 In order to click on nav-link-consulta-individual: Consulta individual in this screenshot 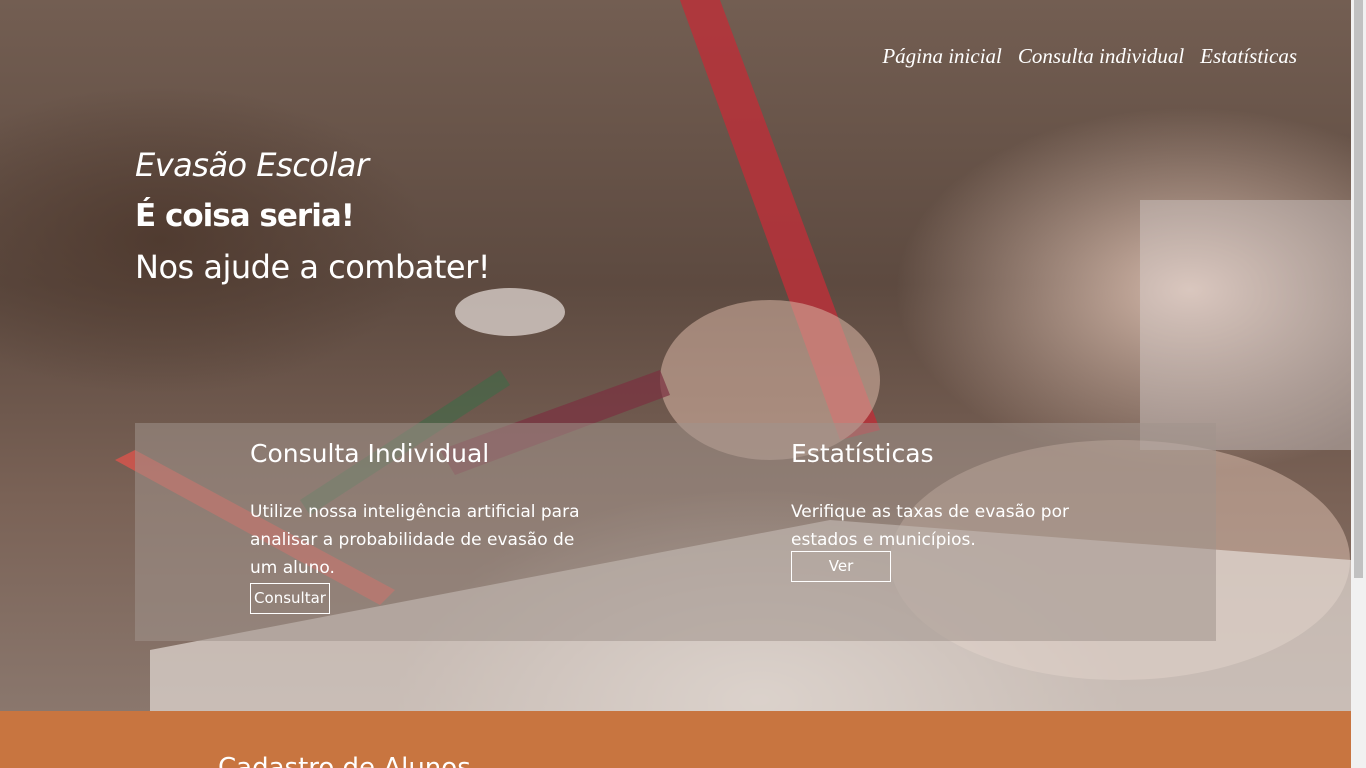, I will do `click(1101, 56)`.